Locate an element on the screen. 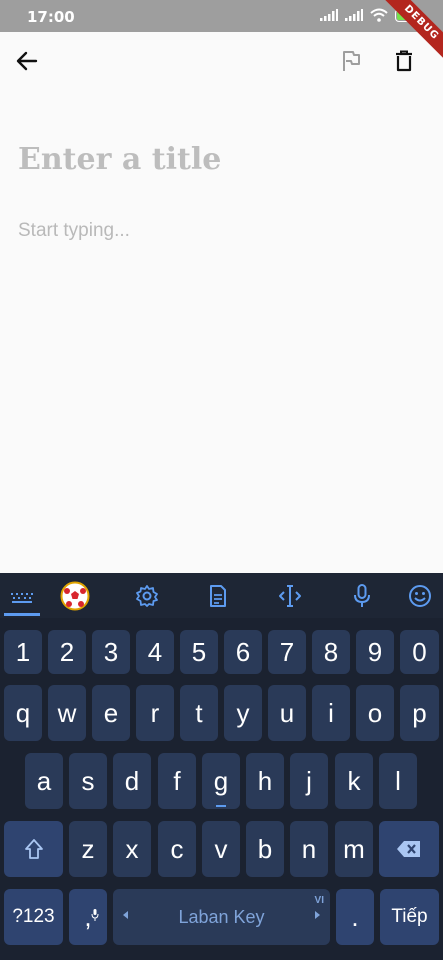 The width and height of the screenshot is (443, 960). mic-hint-icon is located at coordinates (95, 915).